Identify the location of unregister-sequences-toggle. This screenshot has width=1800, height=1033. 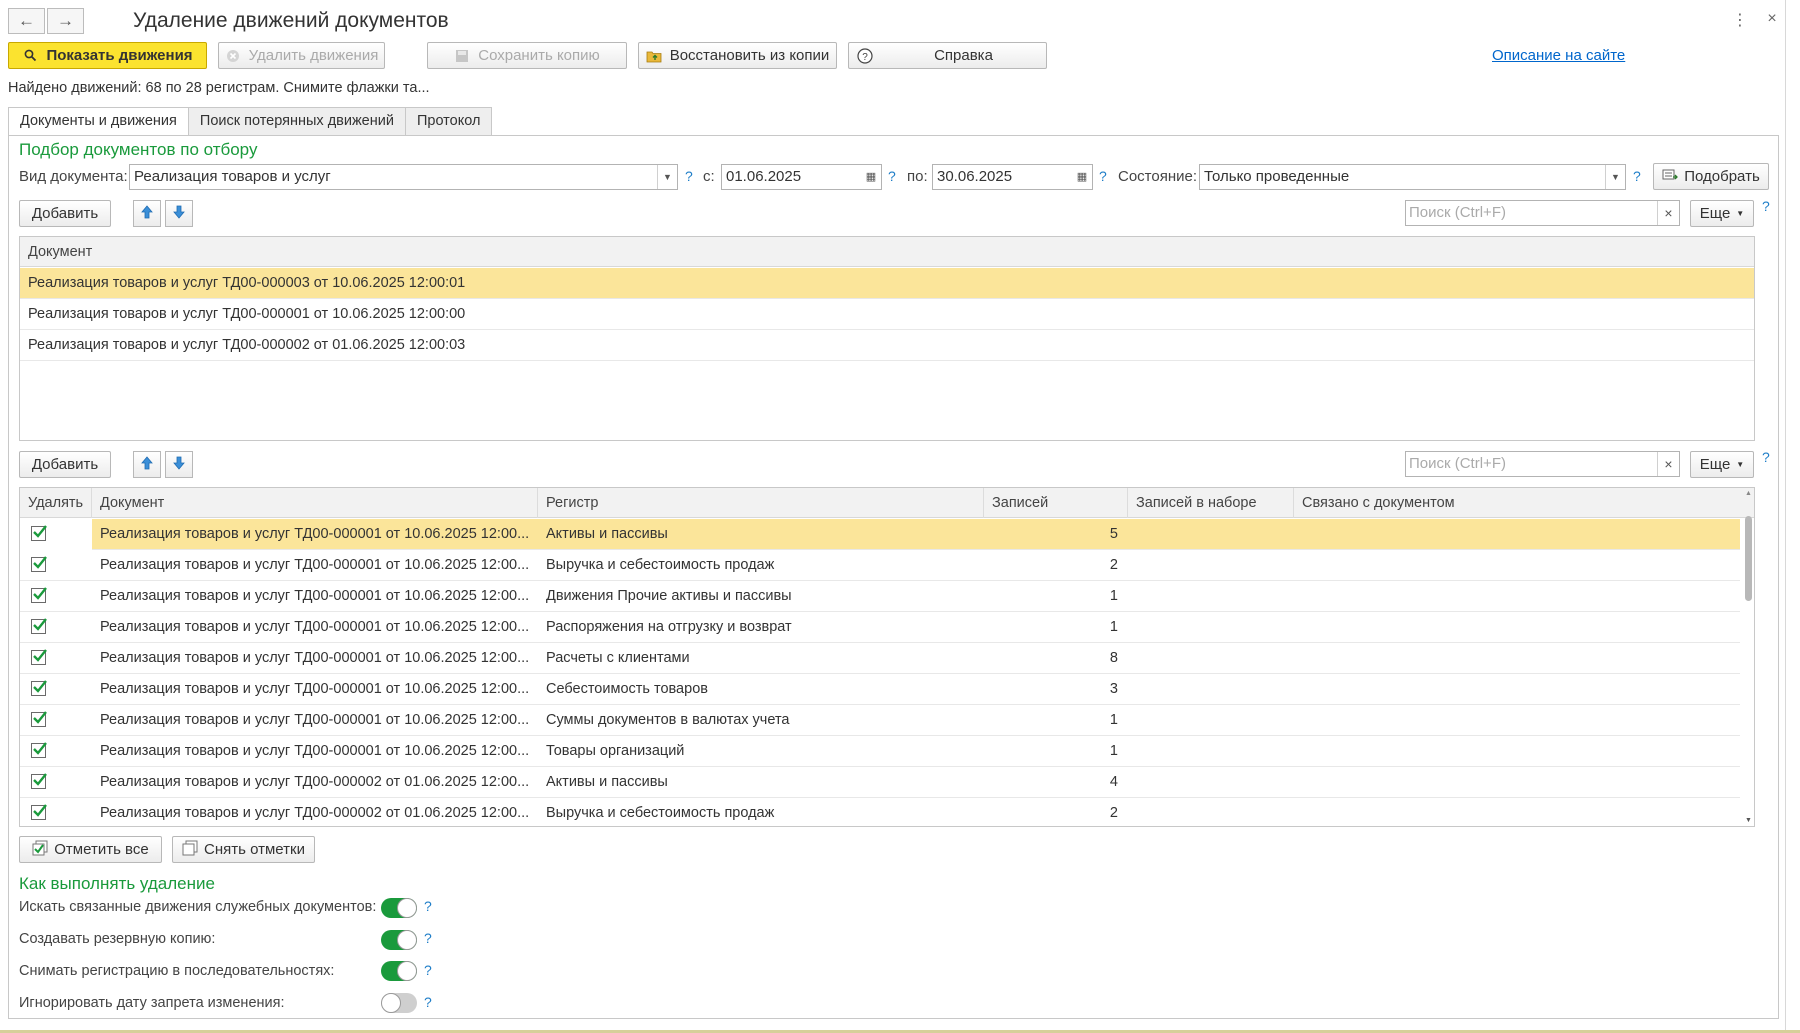
(399, 971).